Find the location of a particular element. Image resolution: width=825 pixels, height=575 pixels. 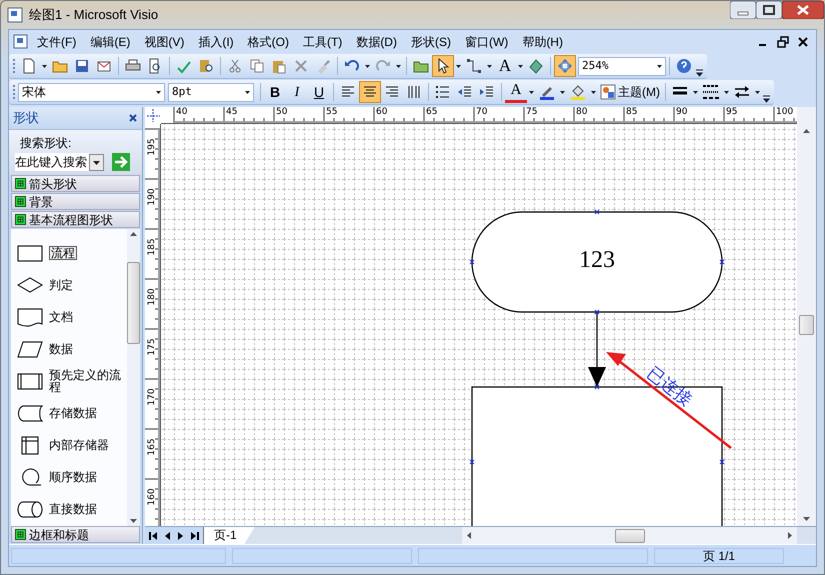

shape-label: 存储数据 is located at coordinates (88, 413).